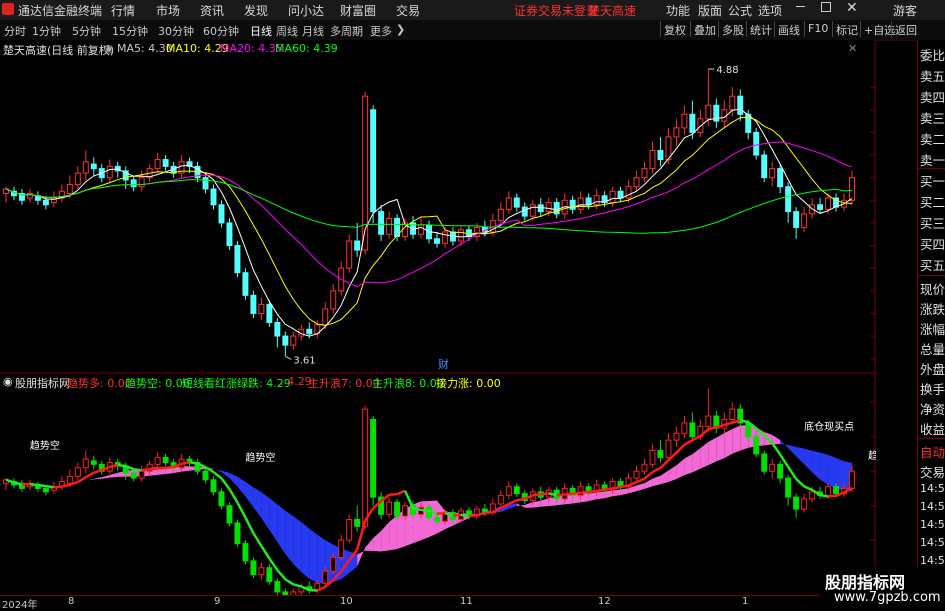 The width and height of the screenshot is (945, 611). I want to click on menu-xuanxiang: 选项, so click(770, 10).